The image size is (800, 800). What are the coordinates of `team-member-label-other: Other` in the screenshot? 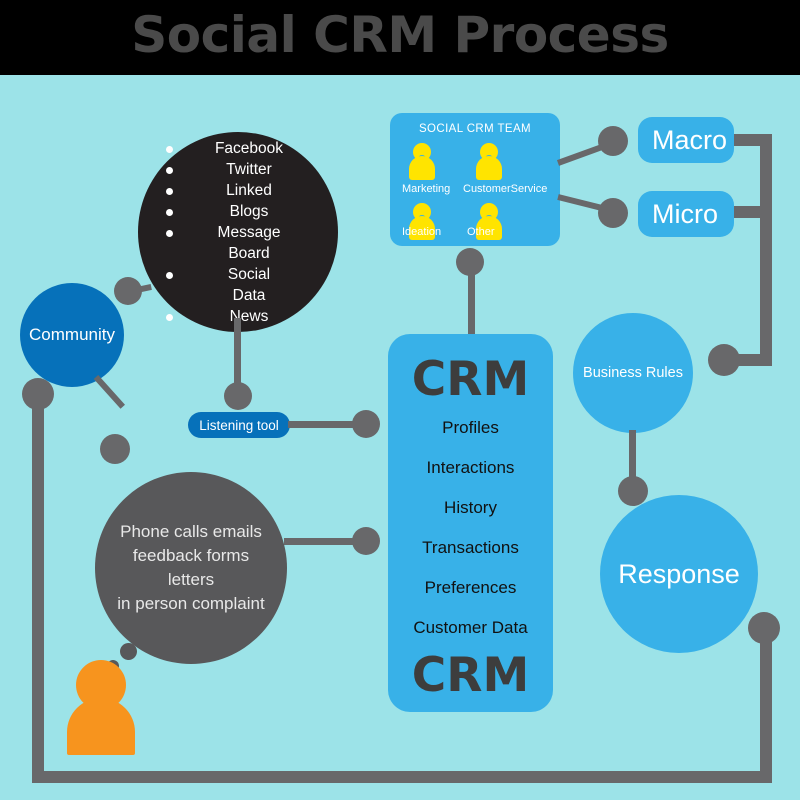 It's located at (481, 232).